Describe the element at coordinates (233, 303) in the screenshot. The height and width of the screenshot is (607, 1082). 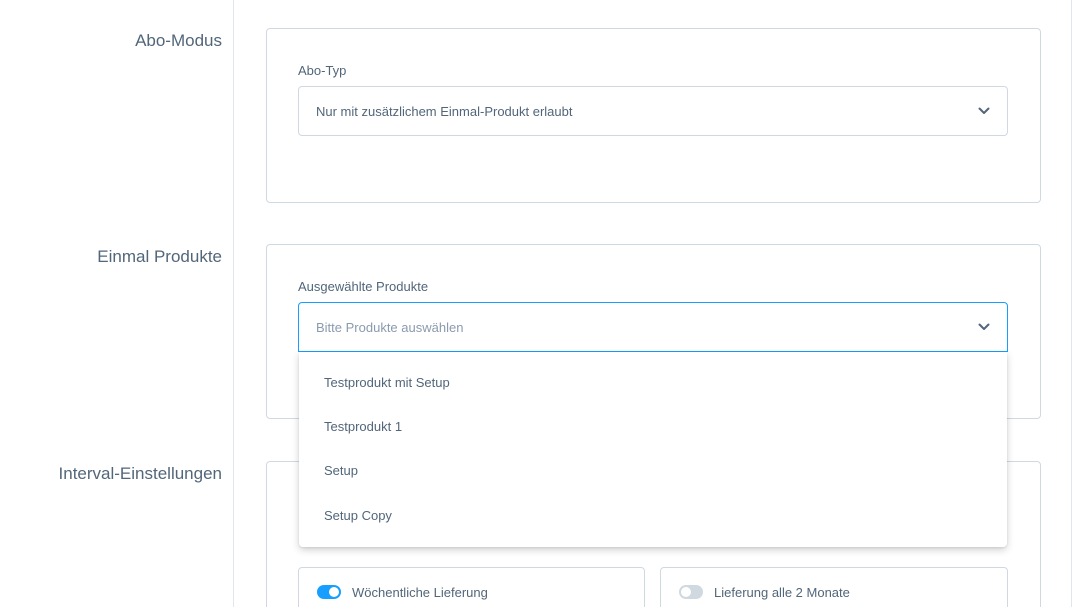
I see `content-divider-left` at that location.